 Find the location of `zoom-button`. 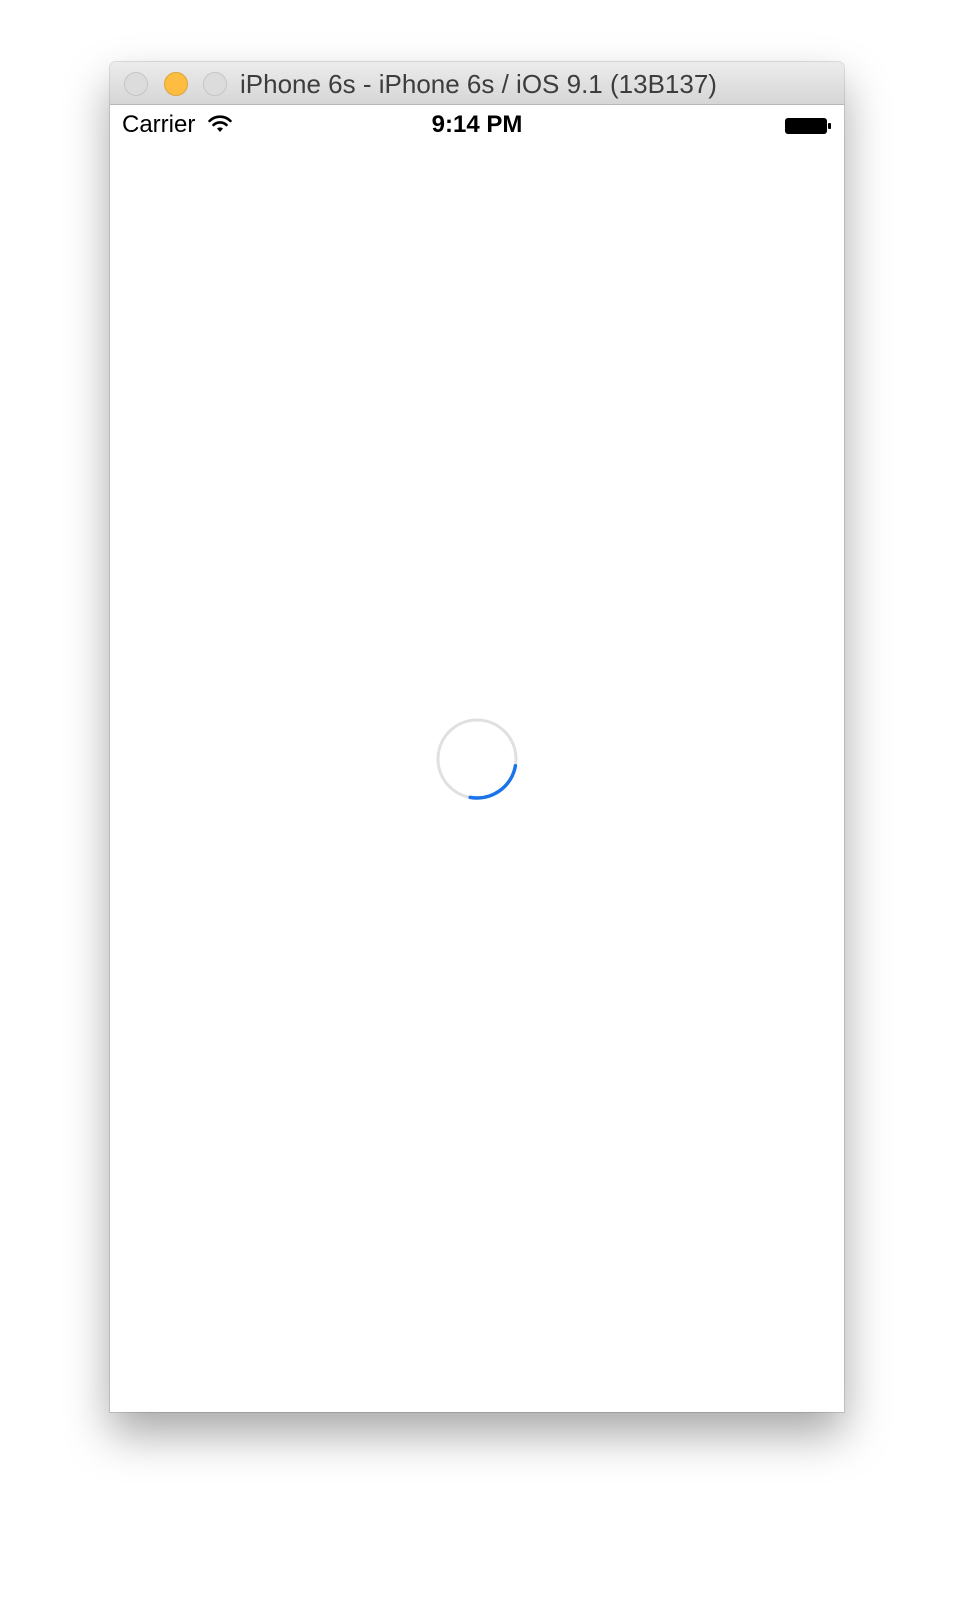

zoom-button is located at coordinates (215, 84).